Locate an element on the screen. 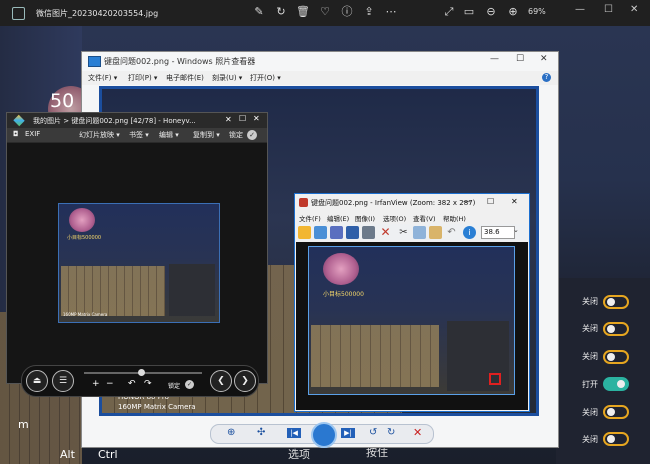  rotate-icon: ↻ is located at coordinates (281, 12).